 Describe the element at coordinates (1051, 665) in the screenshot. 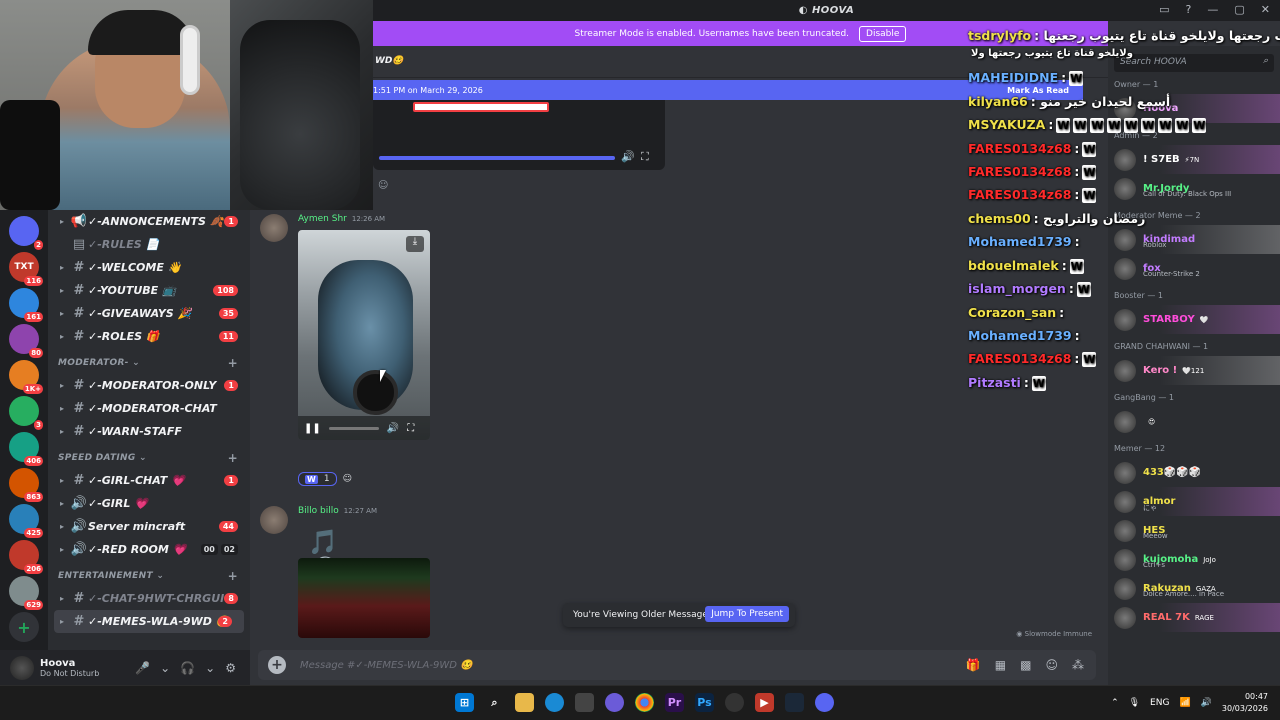

I see `emoji-icon: ☺` at that location.